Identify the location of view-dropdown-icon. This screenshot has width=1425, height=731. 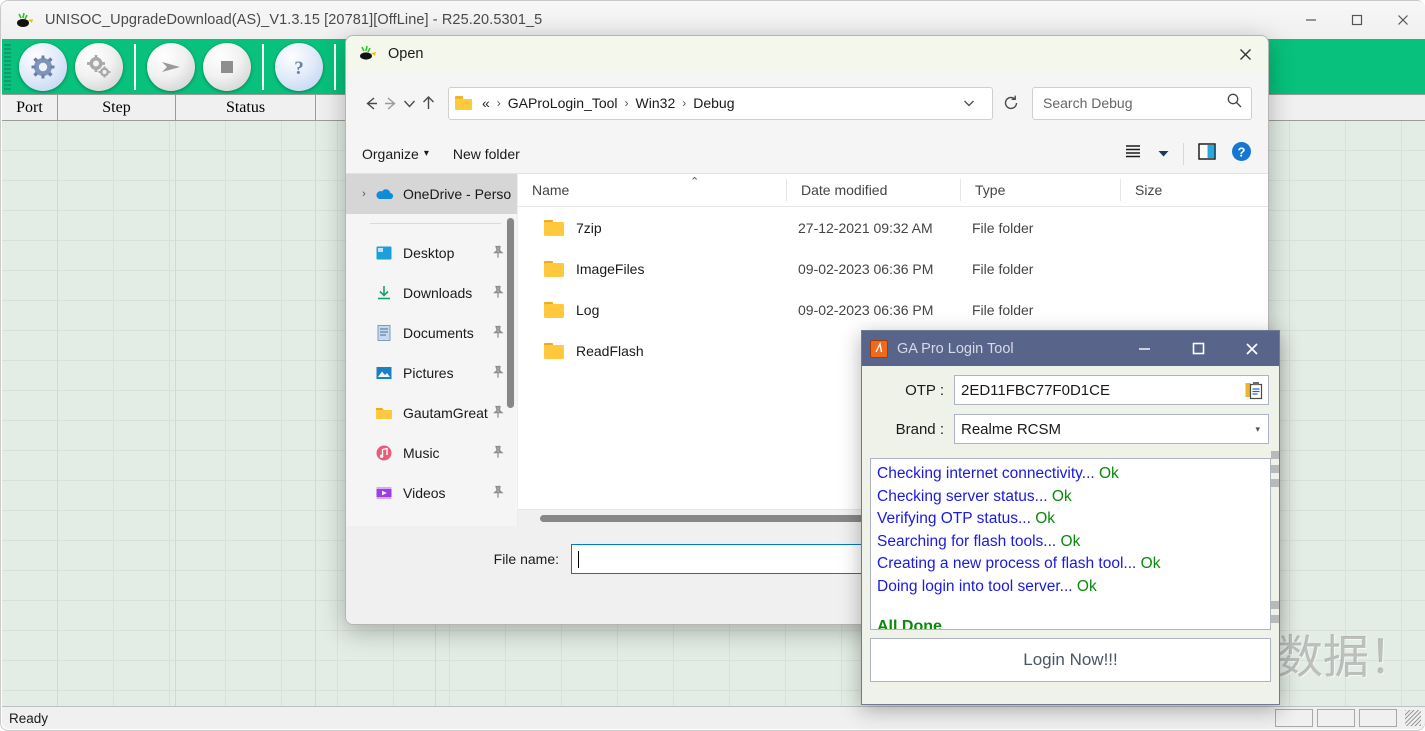
(1163, 154).